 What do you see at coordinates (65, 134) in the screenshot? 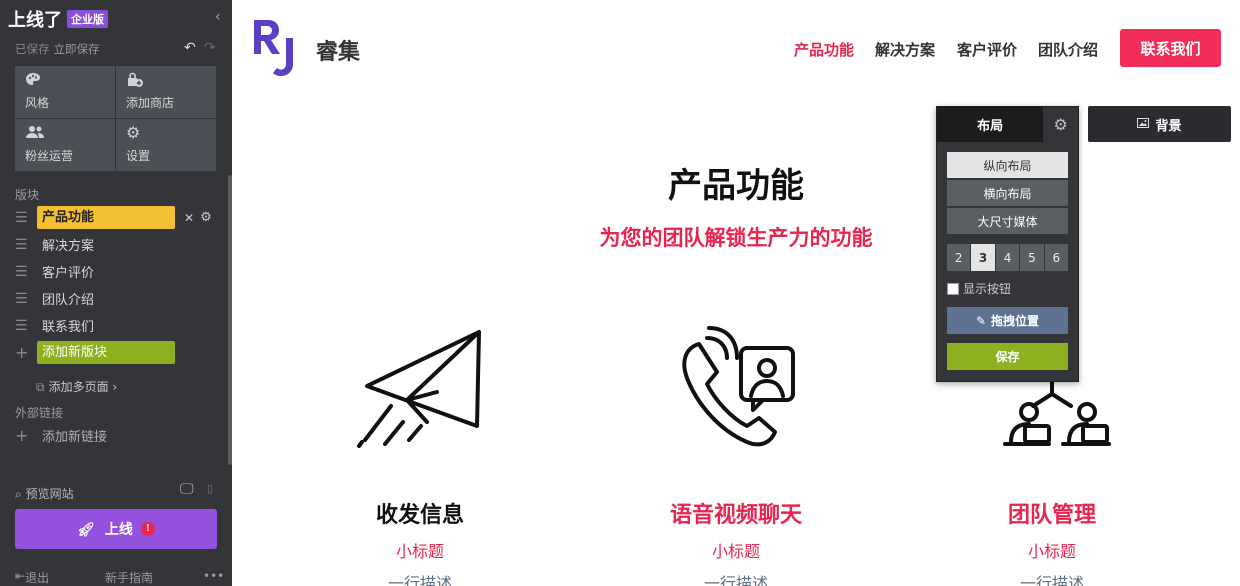
I see `fans-icon` at bounding box center [65, 134].